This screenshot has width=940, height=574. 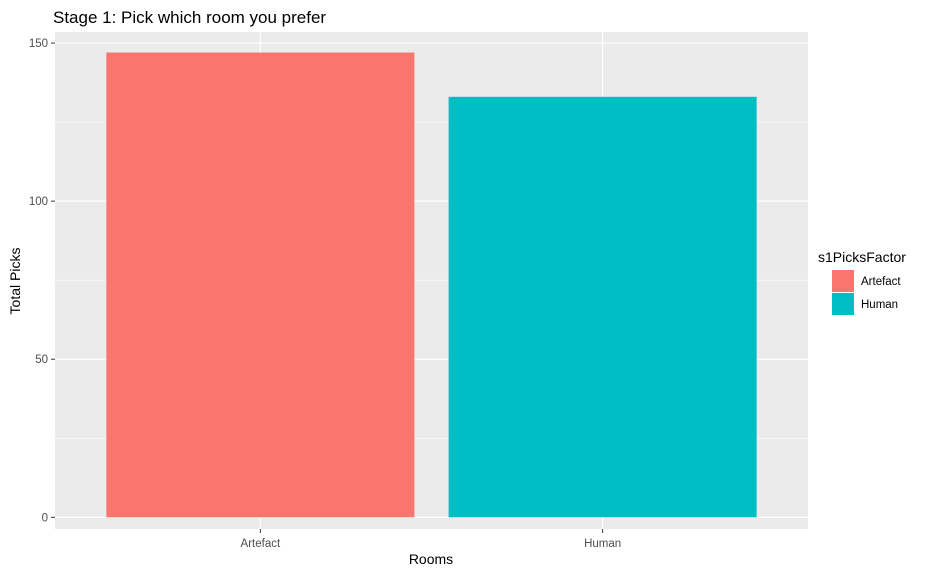 What do you see at coordinates (45, 518) in the screenshot?
I see `y-tick-label: 0` at bounding box center [45, 518].